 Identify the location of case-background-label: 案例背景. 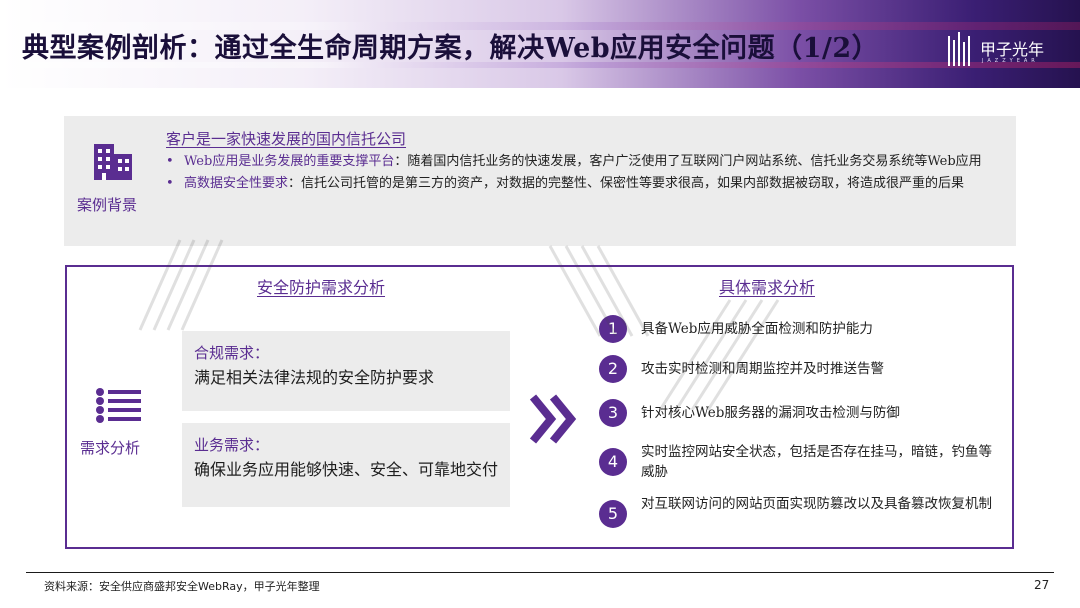
(107, 205).